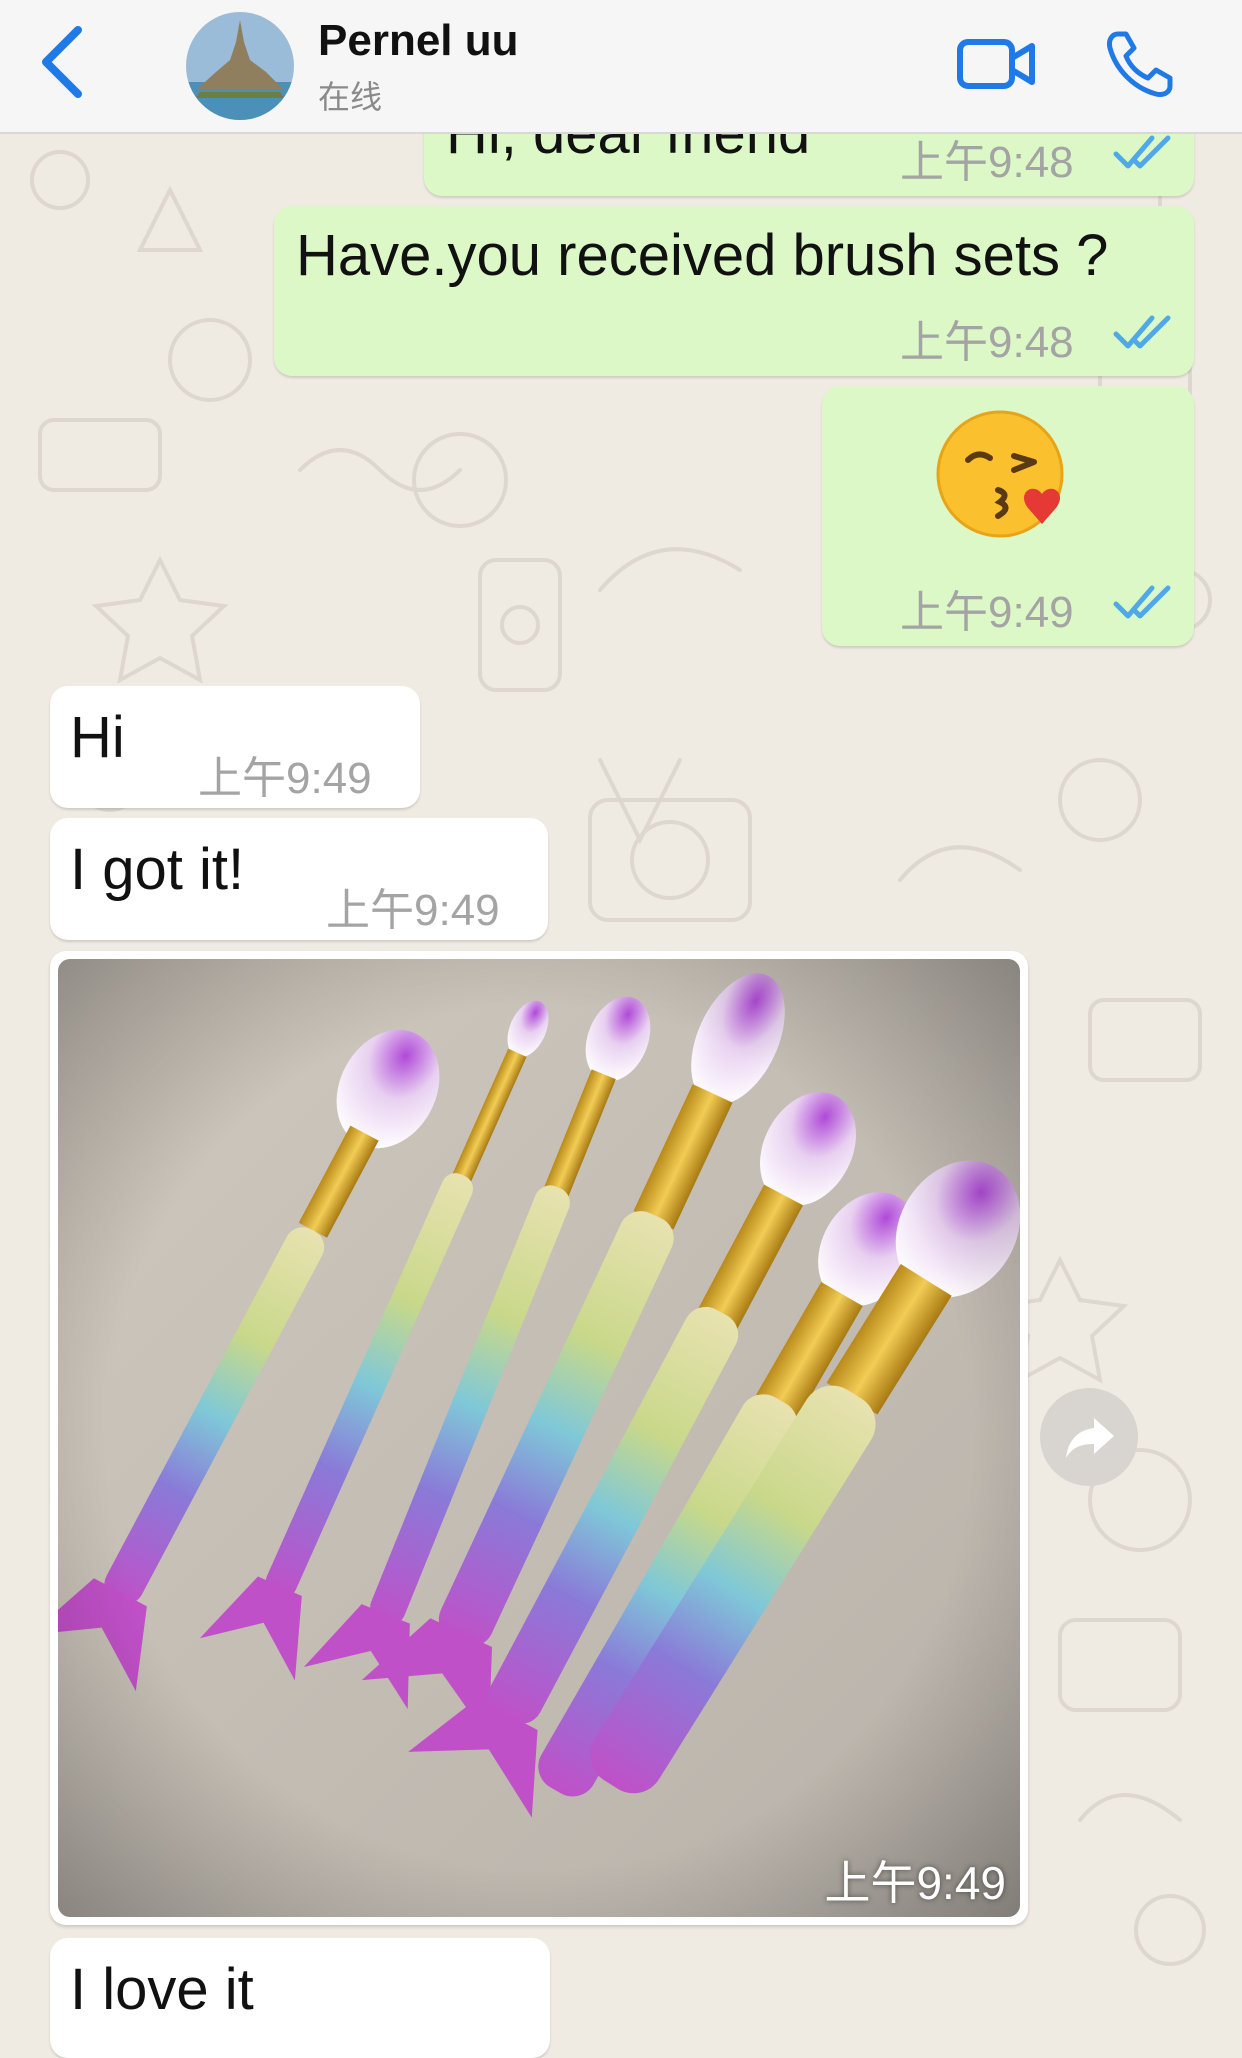 The height and width of the screenshot is (2058, 1242). Describe the element at coordinates (300, 1998) in the screenshot. I see `message-bubble-incoming: I love it` at that location.